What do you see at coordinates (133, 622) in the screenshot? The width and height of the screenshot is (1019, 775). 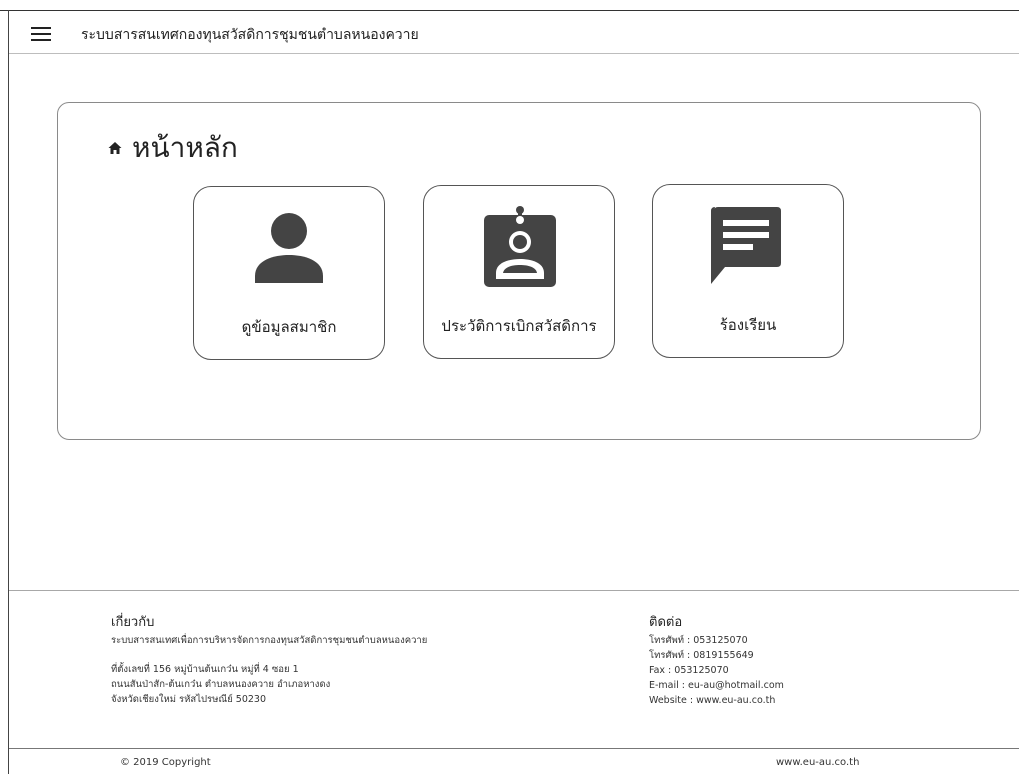 I see `footer-about-title: เกี่ยวกับ` at bounding box center [133, 622].